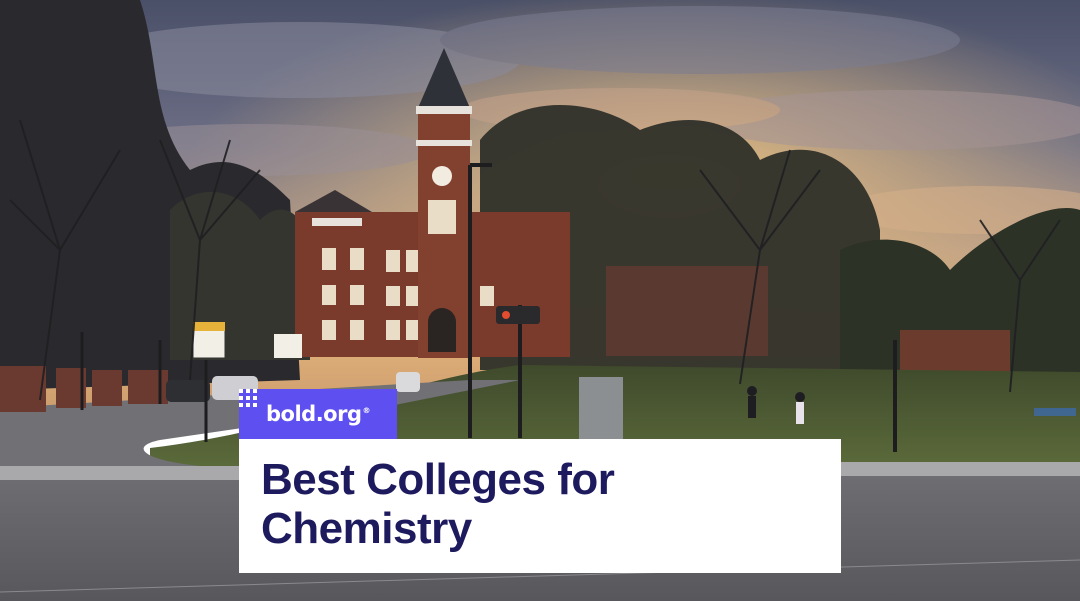  What do you see at coordinates (366, 410) in the screenshot?
I see `registered-mark: ®` at bounding box center [366, 410].